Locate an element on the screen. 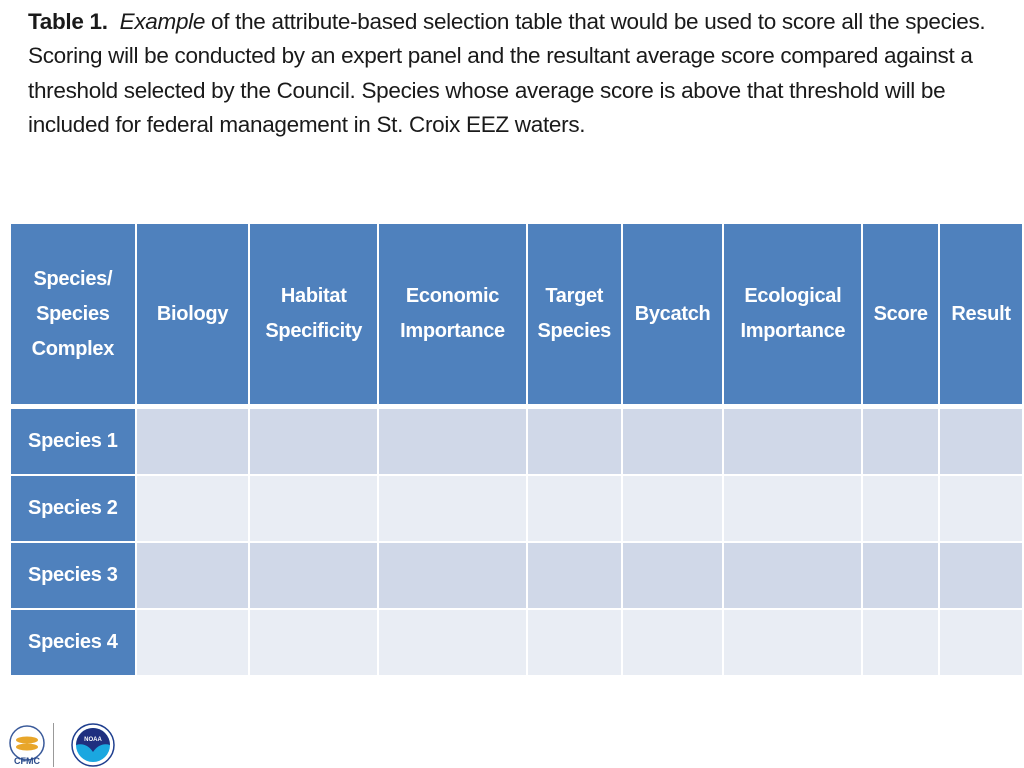  column-header-line: Biology is located at coordinates (192, 313).